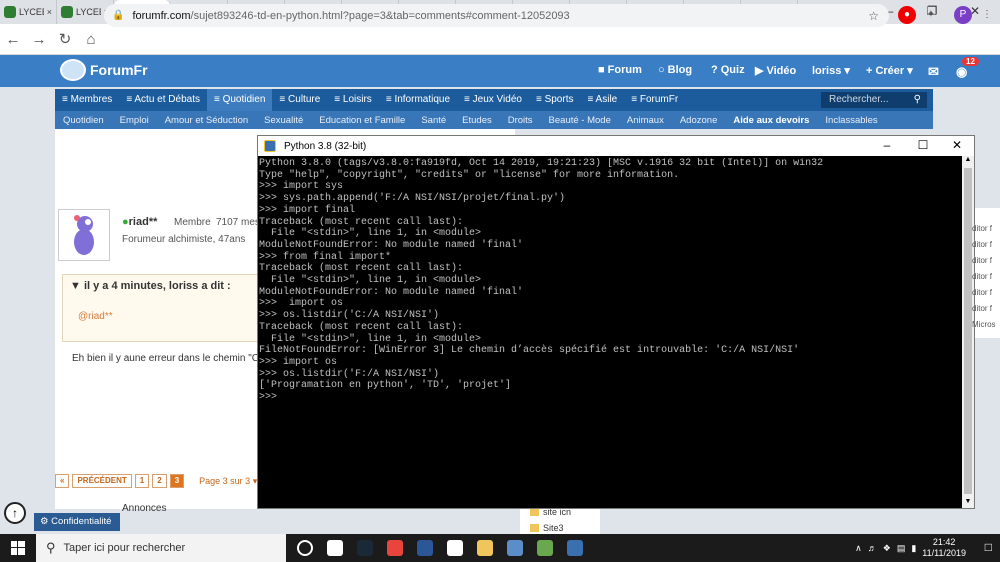 This screenshot has height=562, width=1000. I want to click on steam-icon, so click(365, 548).